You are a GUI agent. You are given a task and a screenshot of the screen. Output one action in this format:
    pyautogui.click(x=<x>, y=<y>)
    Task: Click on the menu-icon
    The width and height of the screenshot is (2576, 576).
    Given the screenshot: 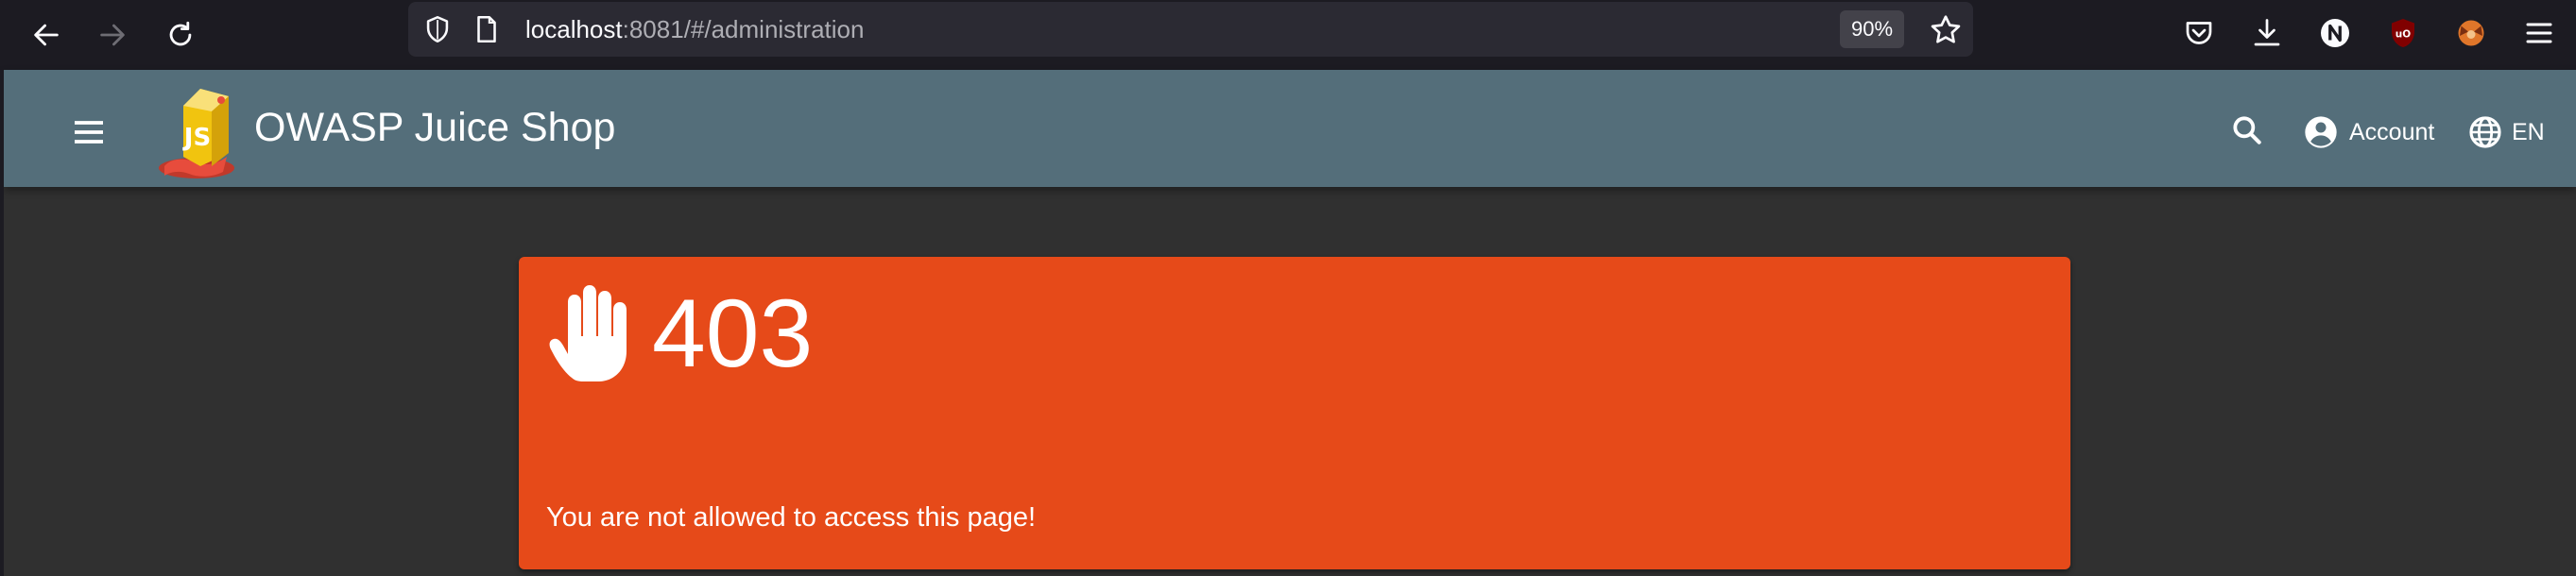 What is the action you would take?
    pyautogui.click(x=89, y=132)
    